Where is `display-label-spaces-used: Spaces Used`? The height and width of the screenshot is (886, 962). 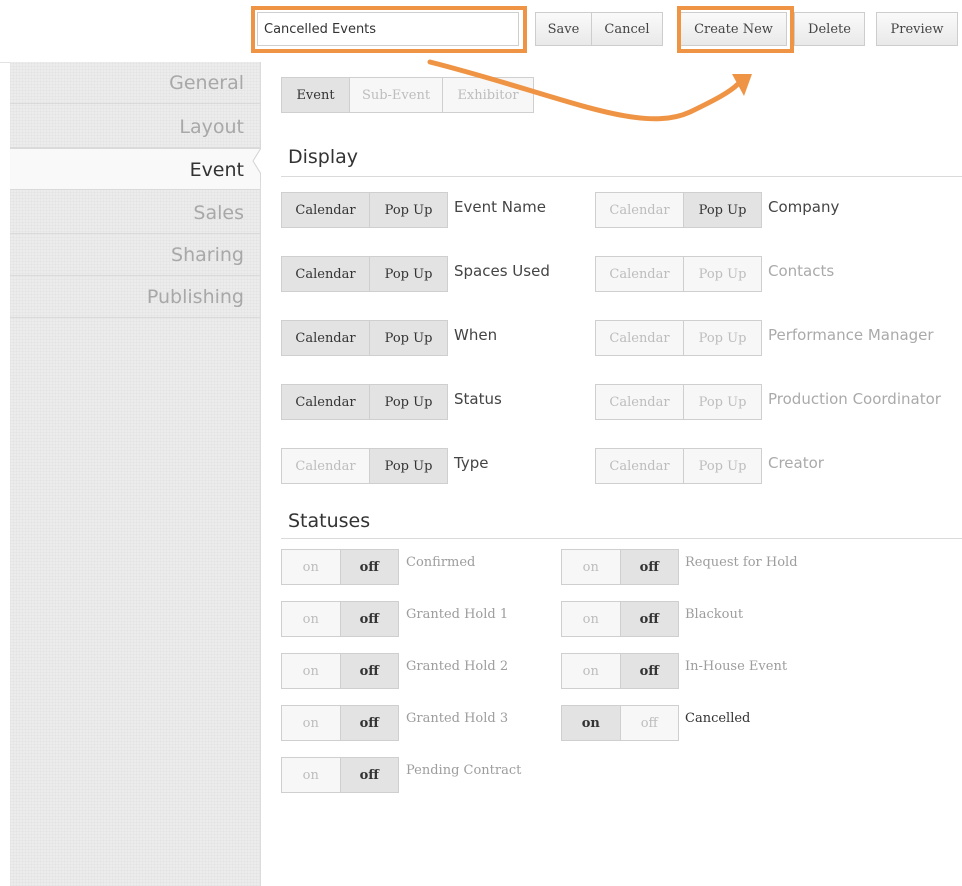 display-label-spaces-used: Spaces Used is located at coordinates (502, 271).